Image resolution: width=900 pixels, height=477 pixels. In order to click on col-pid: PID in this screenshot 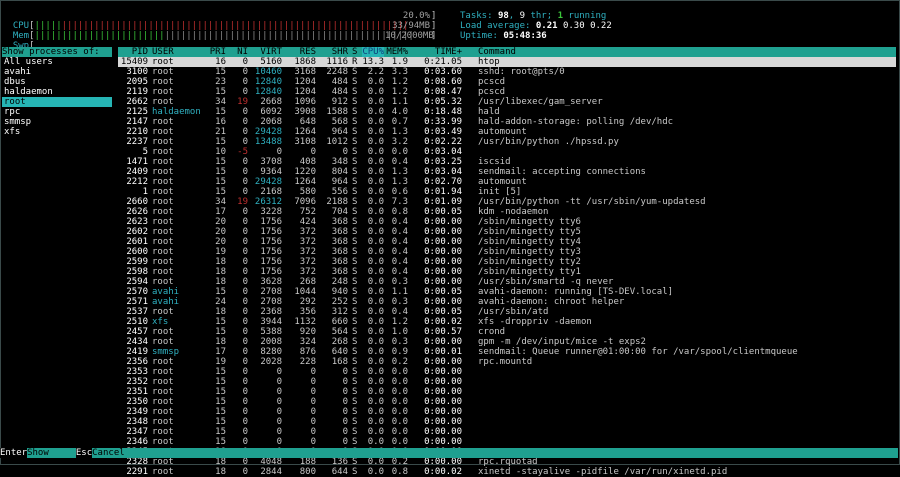, I will do `click(133, 52)`.